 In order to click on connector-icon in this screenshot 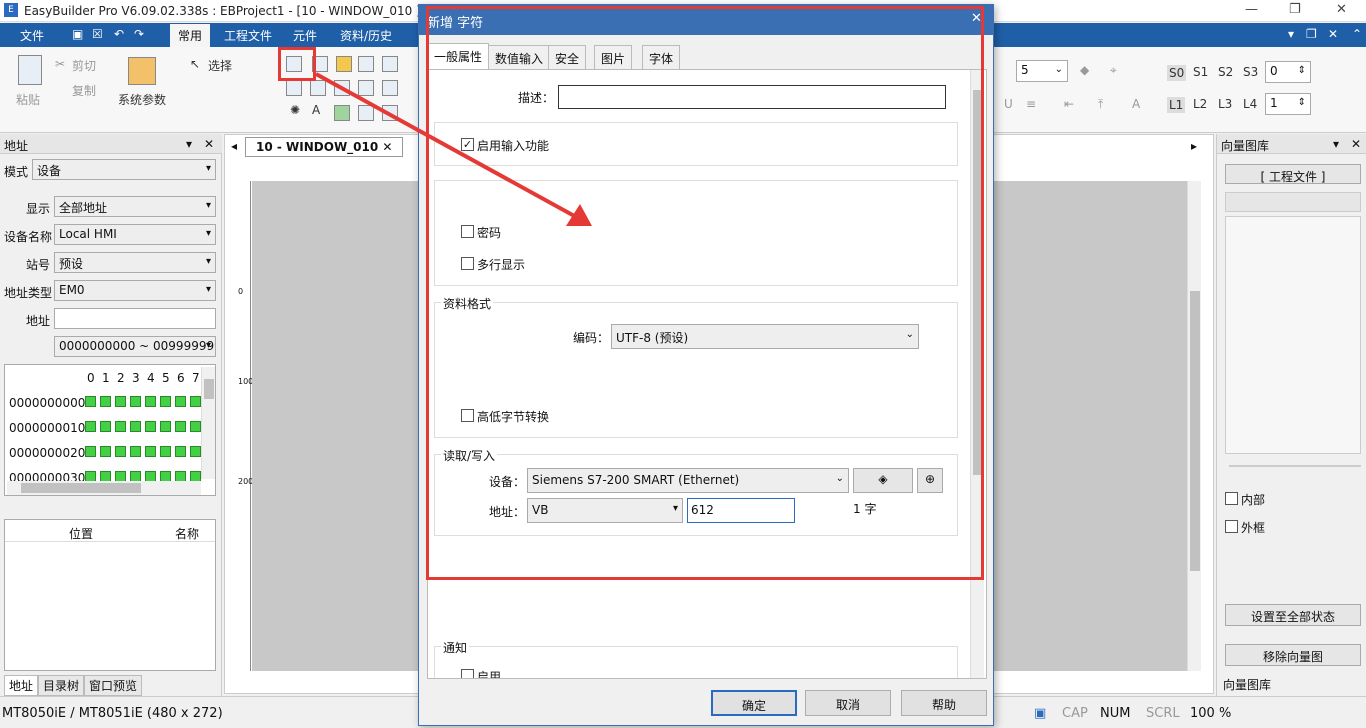, I will do `click(390, 88)`.